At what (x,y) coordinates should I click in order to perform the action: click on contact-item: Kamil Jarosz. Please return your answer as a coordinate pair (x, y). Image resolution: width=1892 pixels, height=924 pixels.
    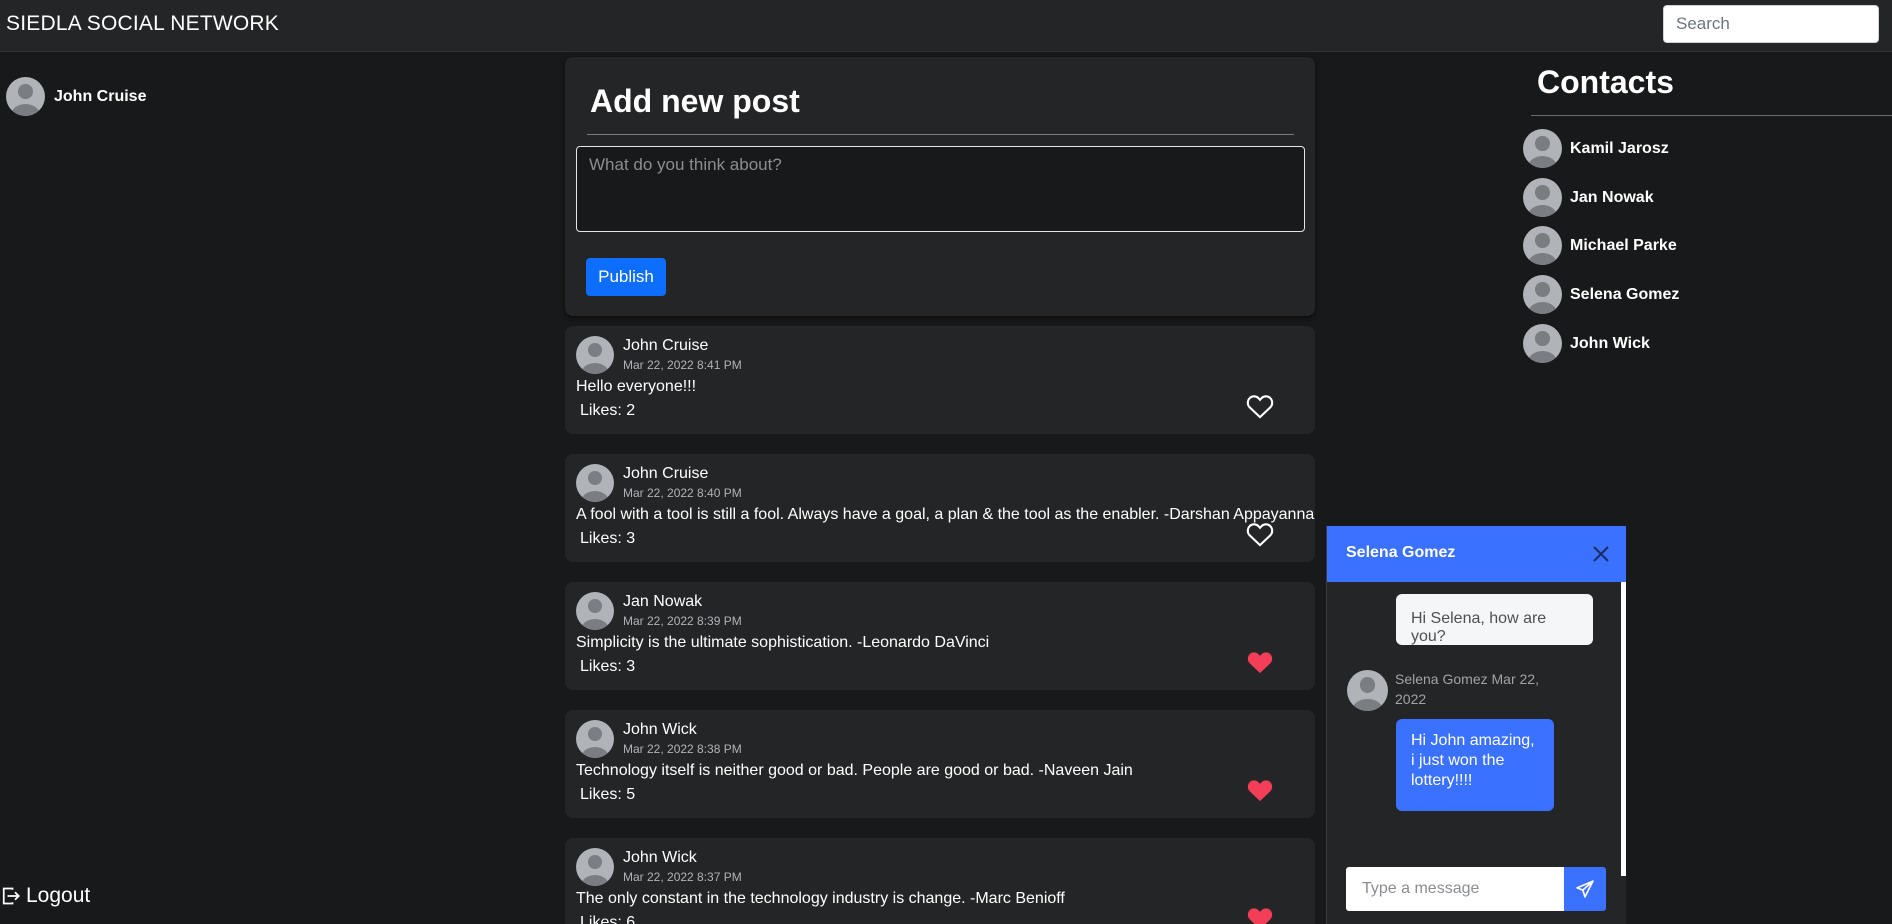
    Looking at the image, I should click on (1596, 148).